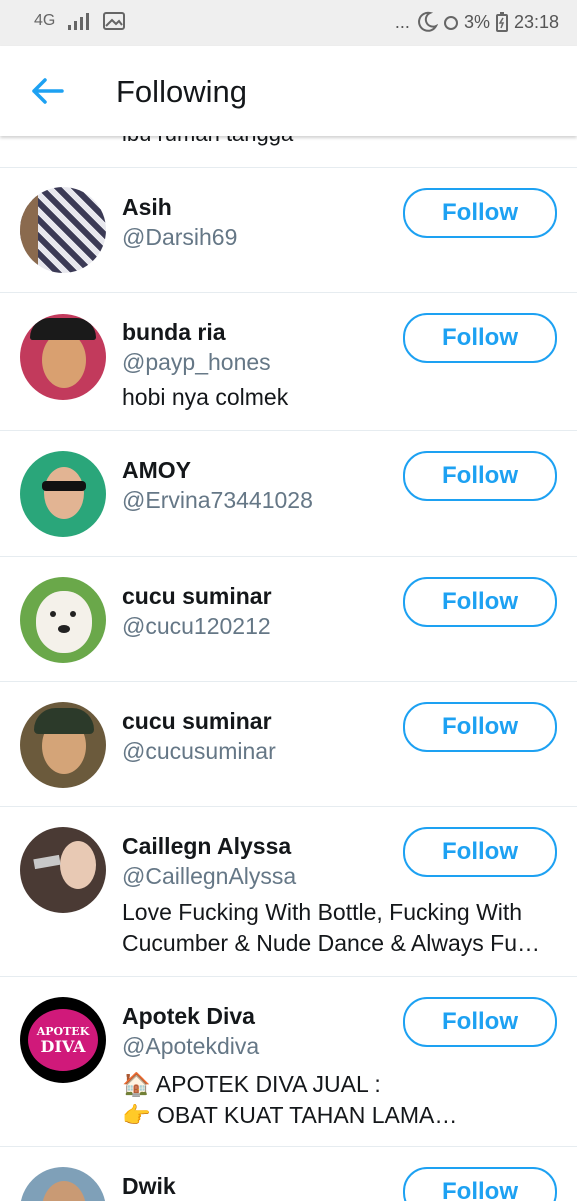  What do you see at coordinates (174, 332) in the screenshot?
I see `user-name: bunda ria` at bounding box center [174, 332].